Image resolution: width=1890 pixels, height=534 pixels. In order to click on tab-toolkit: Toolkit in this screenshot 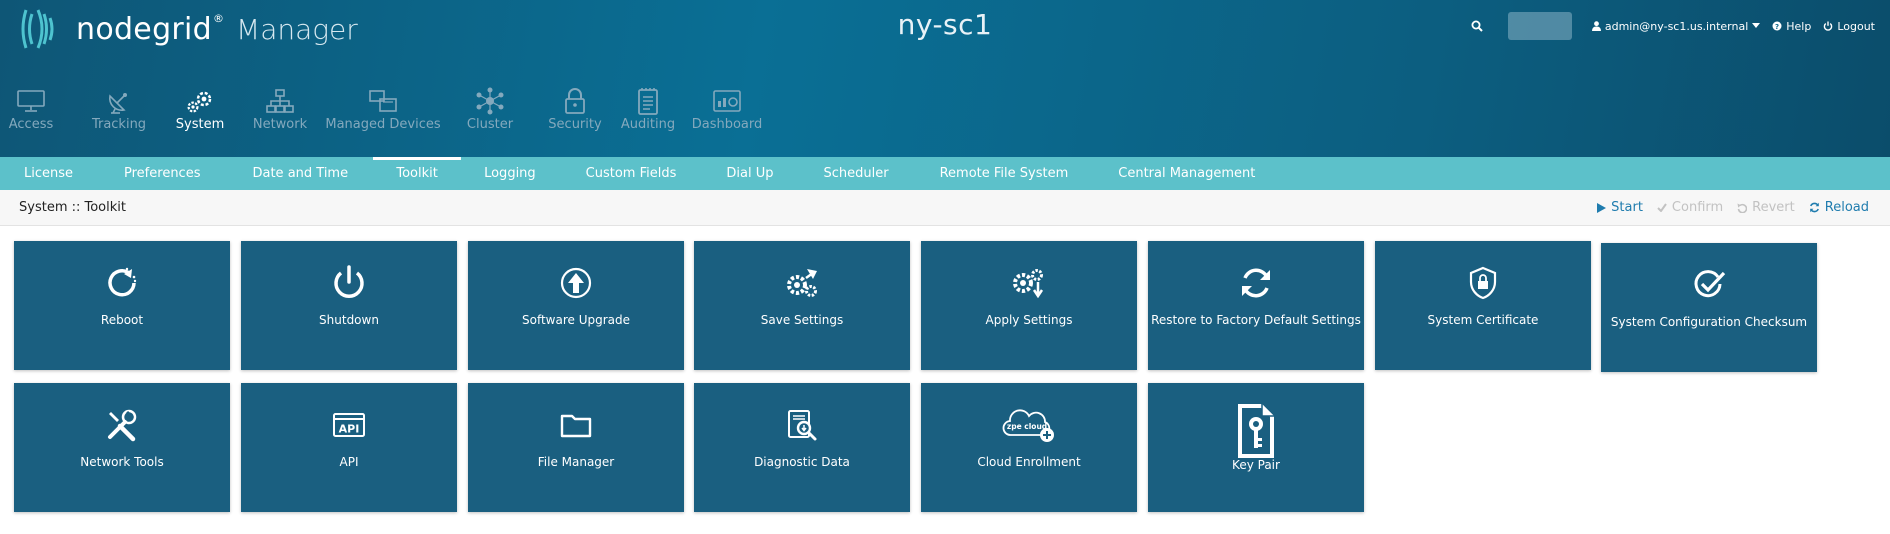, I will do `click(417, 173)`.